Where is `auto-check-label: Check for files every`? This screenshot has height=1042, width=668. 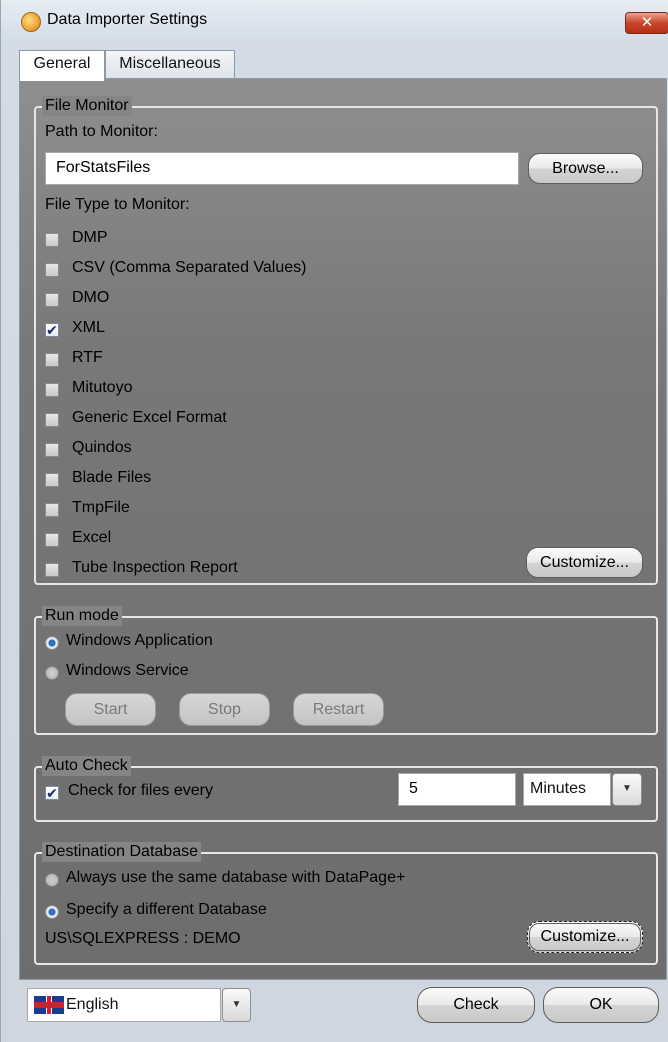 auto-check-label: Check for files every is located at coordinates (140, 790).